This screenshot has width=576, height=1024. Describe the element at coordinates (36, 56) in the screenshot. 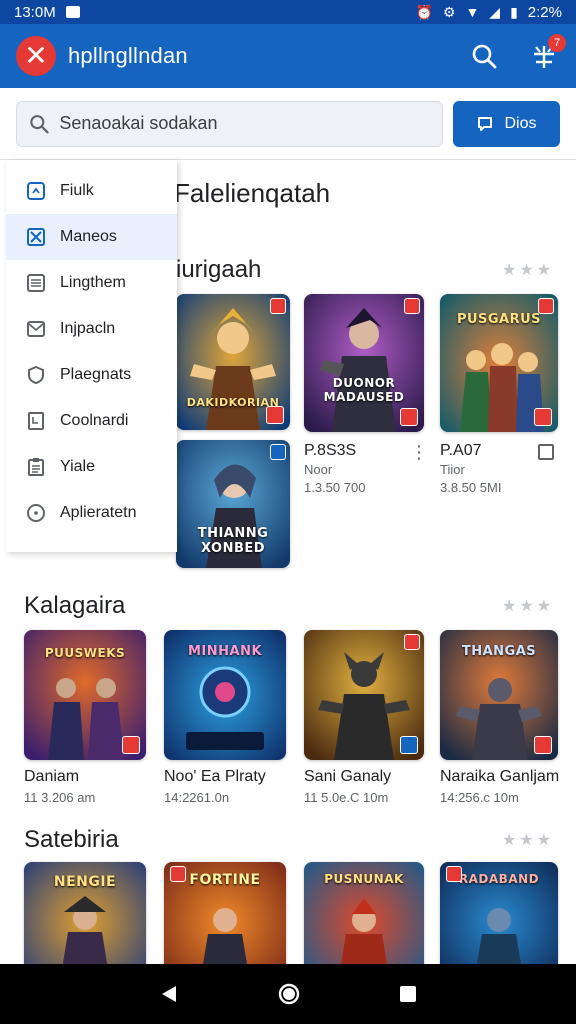

I see `app-logo-icon: ✕` at that location.